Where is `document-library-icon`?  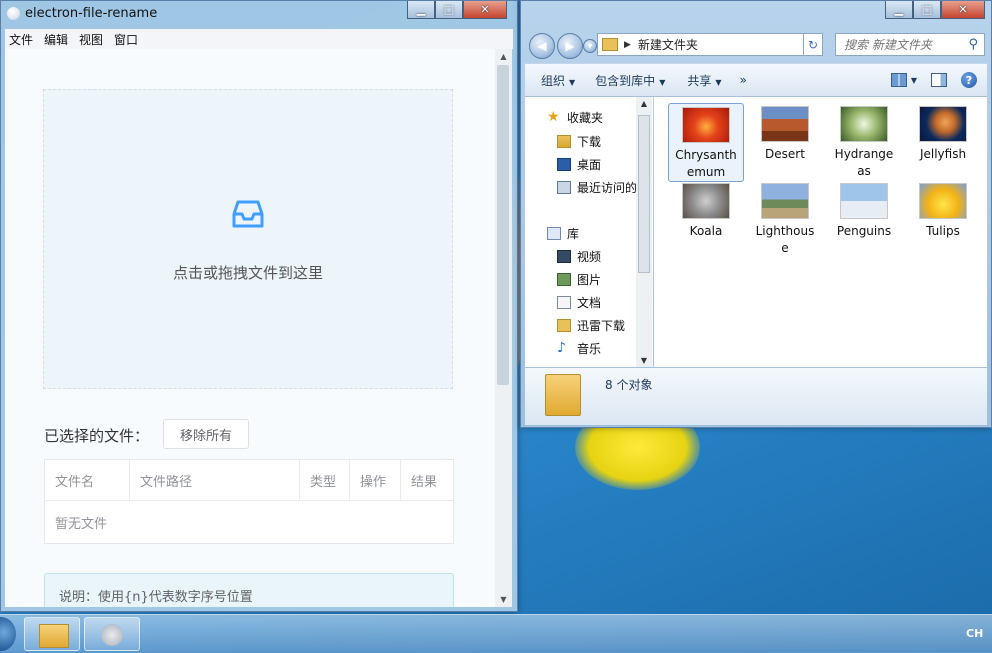 document-library-icon is located at coordinates (564, 302).